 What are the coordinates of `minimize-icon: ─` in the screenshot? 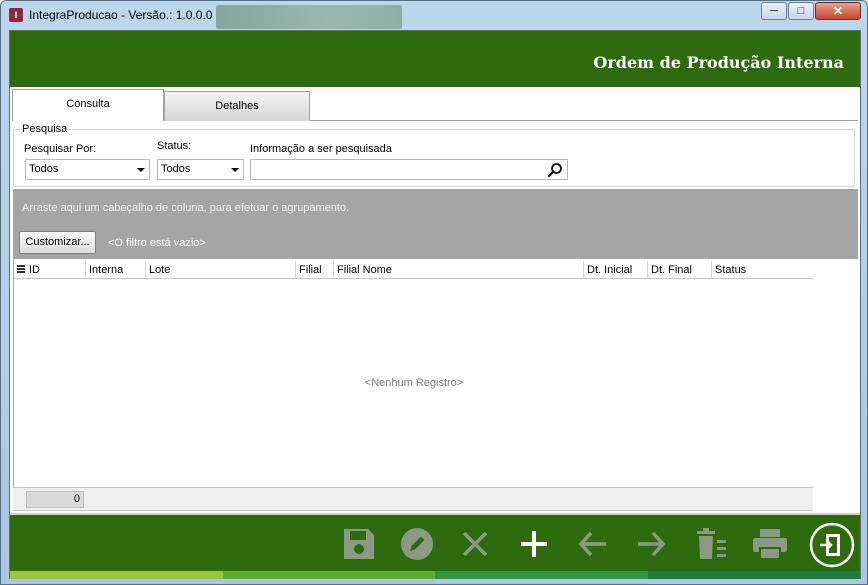 It's located at (774, 10).